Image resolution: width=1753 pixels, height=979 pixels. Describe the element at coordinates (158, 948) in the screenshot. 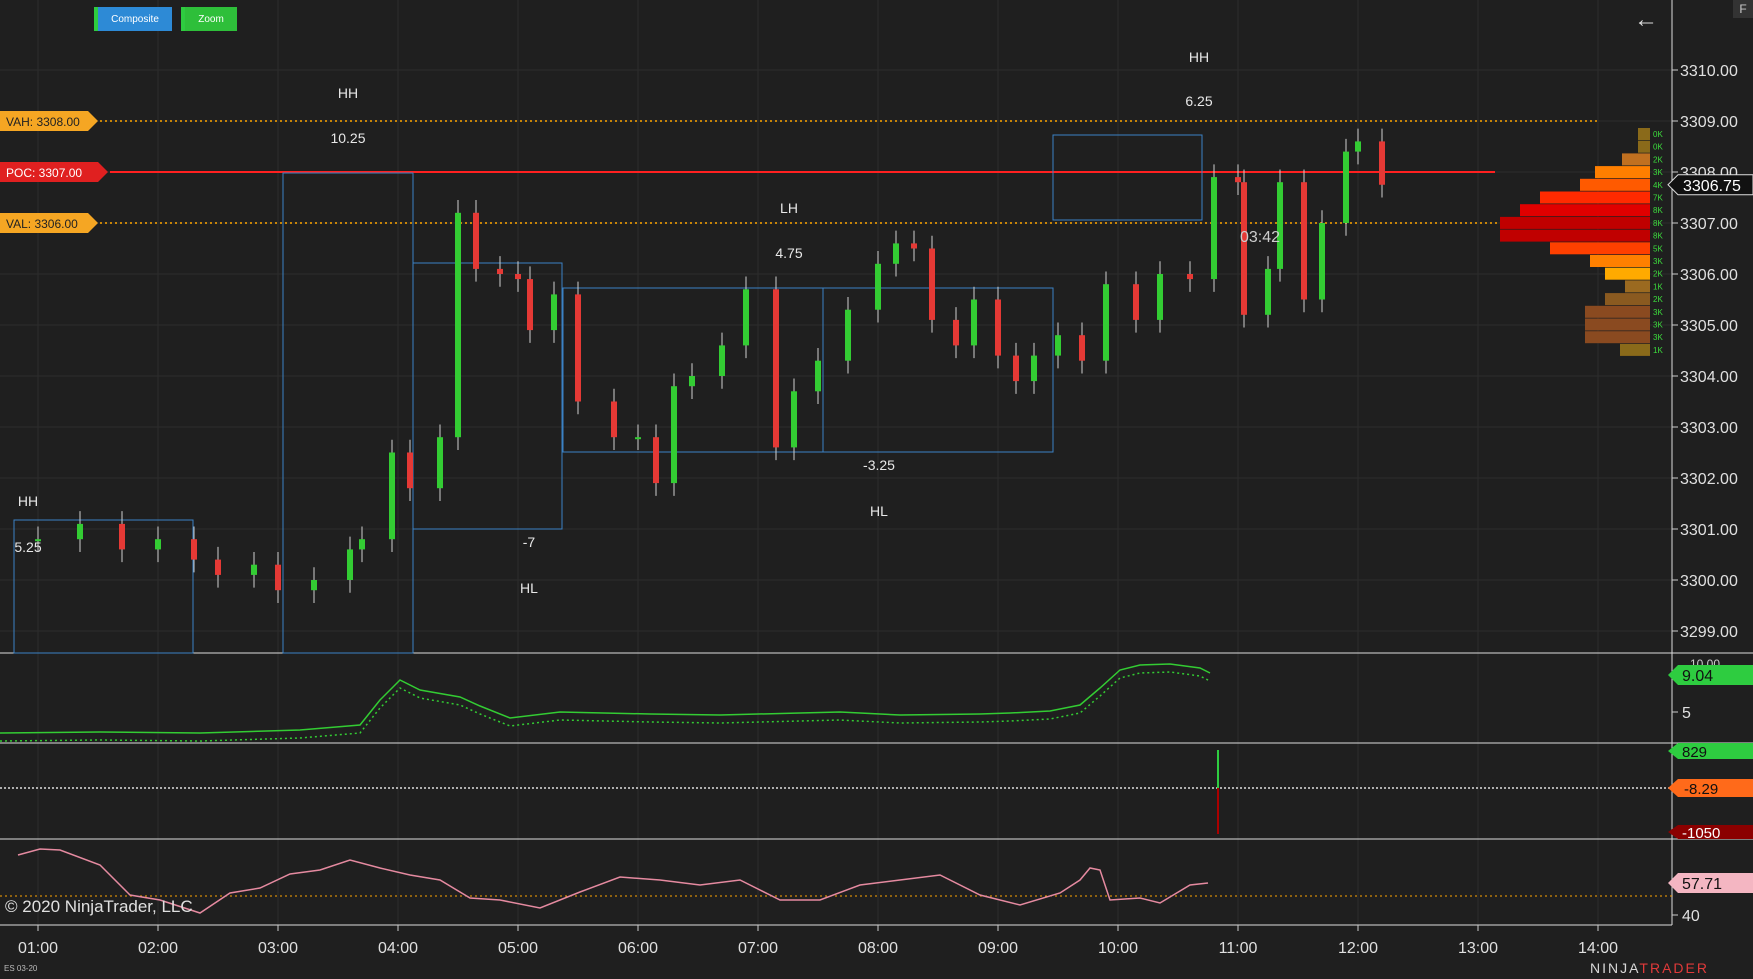

I see `time-tick-label: 02:00` at that location.